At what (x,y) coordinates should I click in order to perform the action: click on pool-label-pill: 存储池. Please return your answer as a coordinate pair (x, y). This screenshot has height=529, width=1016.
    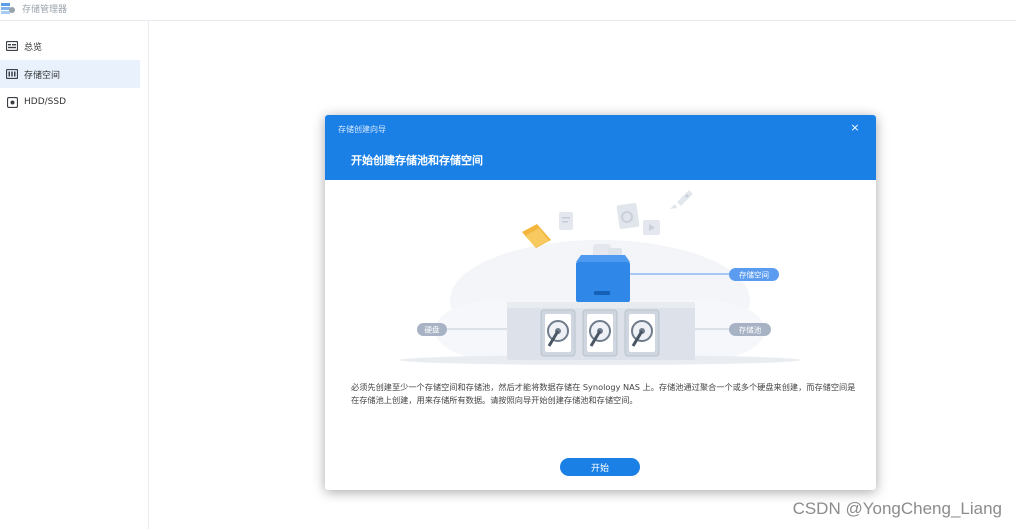
    Looking at the image, I should click on (750, 329).